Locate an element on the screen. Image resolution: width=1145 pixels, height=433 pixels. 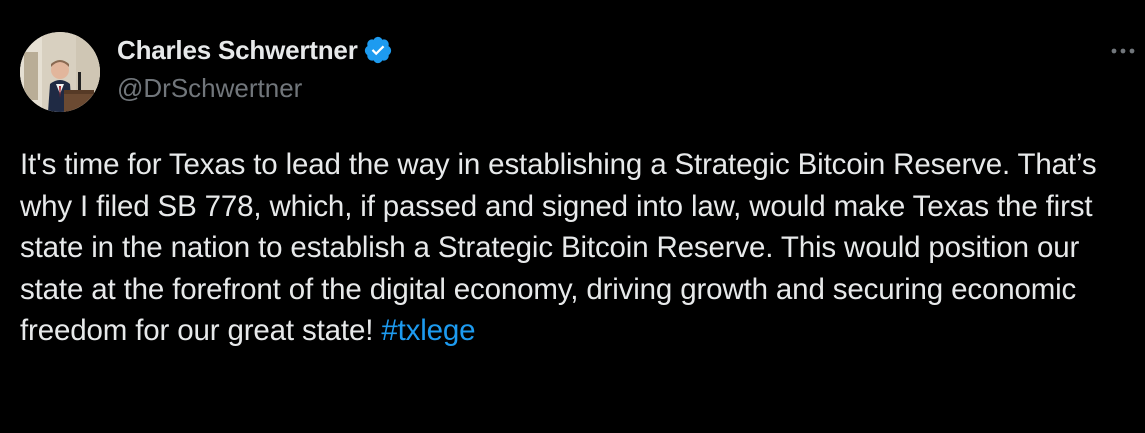
author-display-name: Charles Schwertner is located at coordinates (237, 50).